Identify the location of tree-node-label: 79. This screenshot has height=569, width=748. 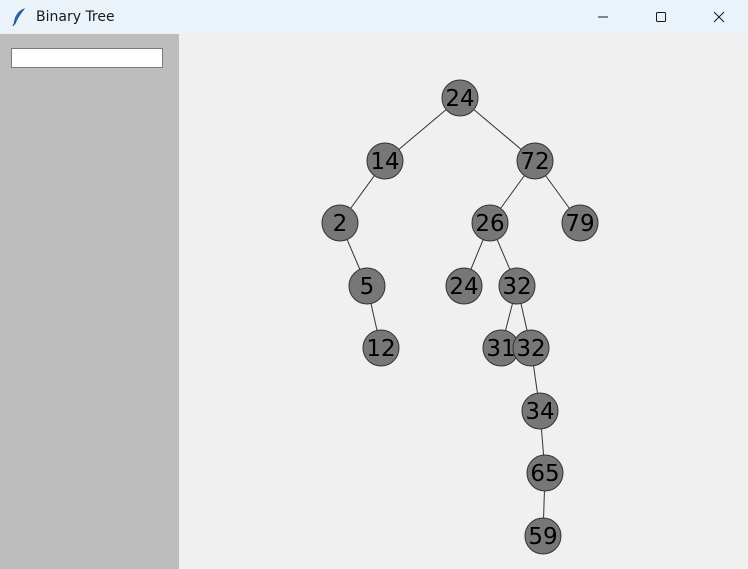
(579, 224).